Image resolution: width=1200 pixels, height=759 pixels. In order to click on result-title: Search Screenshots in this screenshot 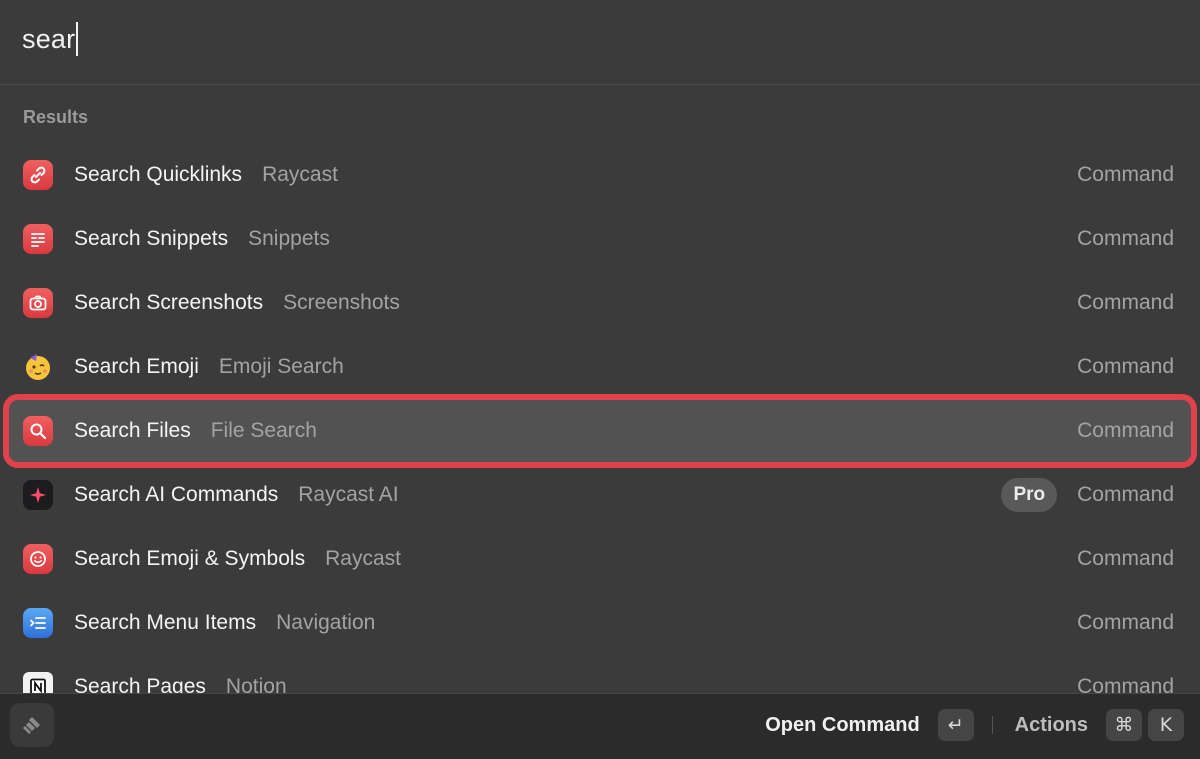, I will do `click(169, 302)`.